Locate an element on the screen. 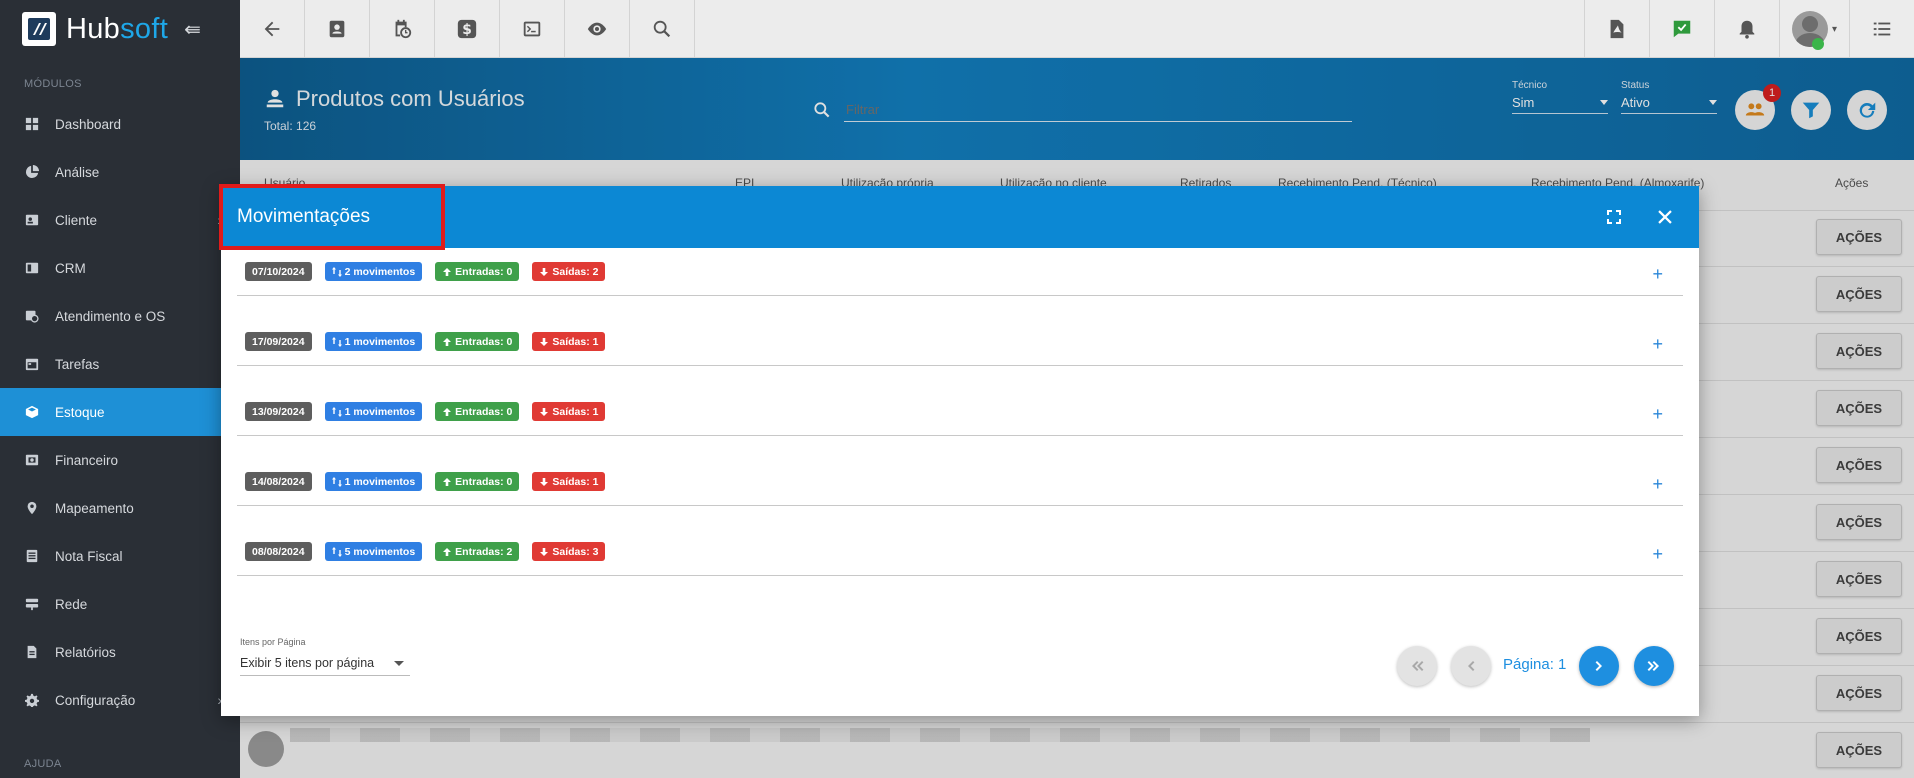 This screenshot has width=1914, height=778. notifications-button is located at coordinates (1746, 29).